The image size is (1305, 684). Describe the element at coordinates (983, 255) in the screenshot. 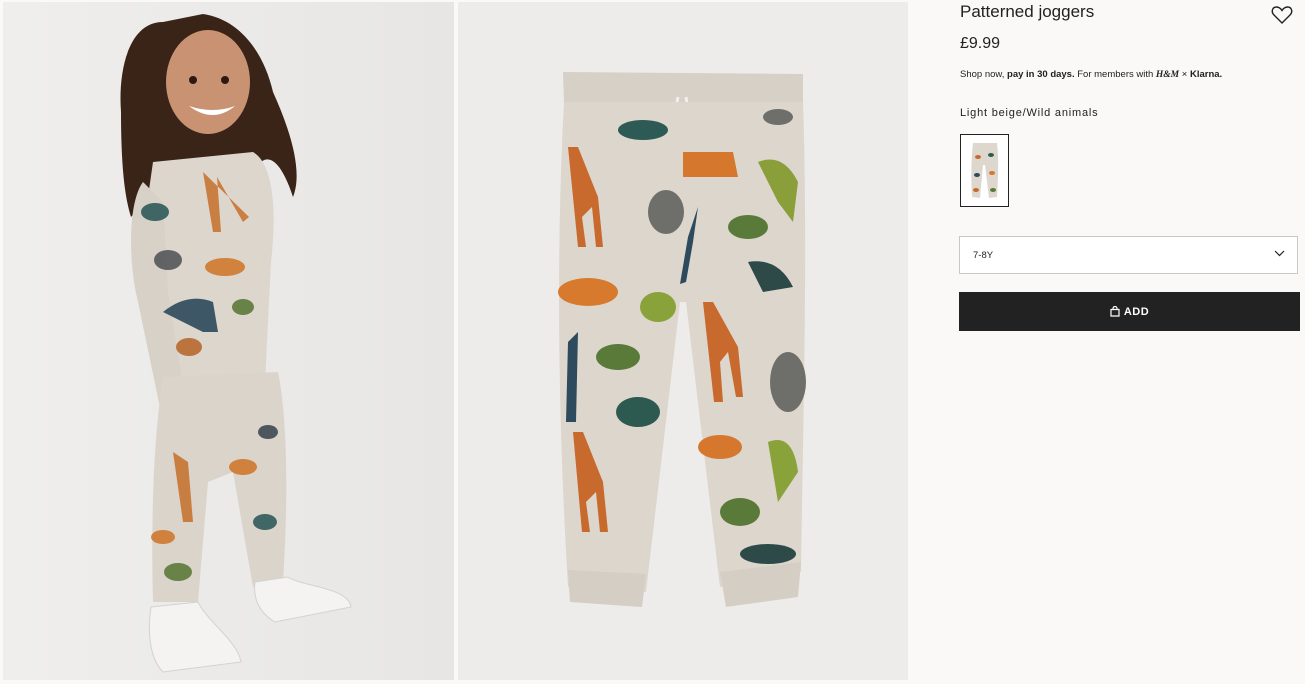

I see `size-selected-value: 7-8Y` at that location.